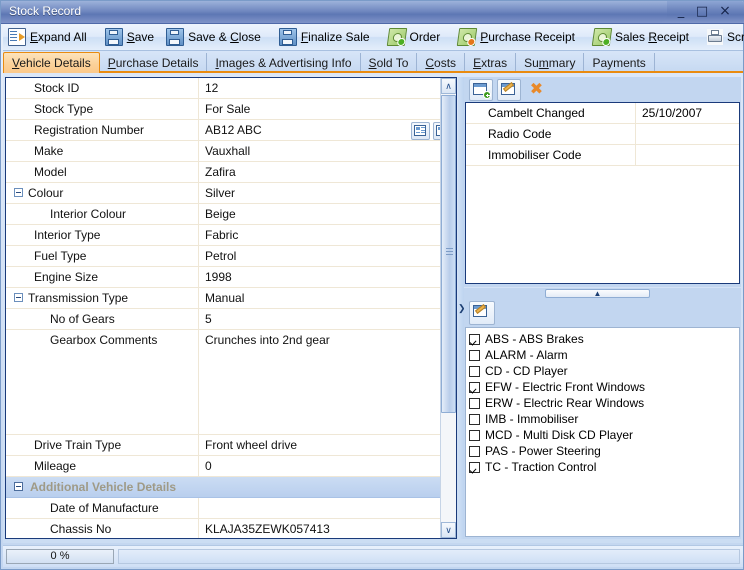  I want to click on property-value-cell: For Sale, so click(327, 109).